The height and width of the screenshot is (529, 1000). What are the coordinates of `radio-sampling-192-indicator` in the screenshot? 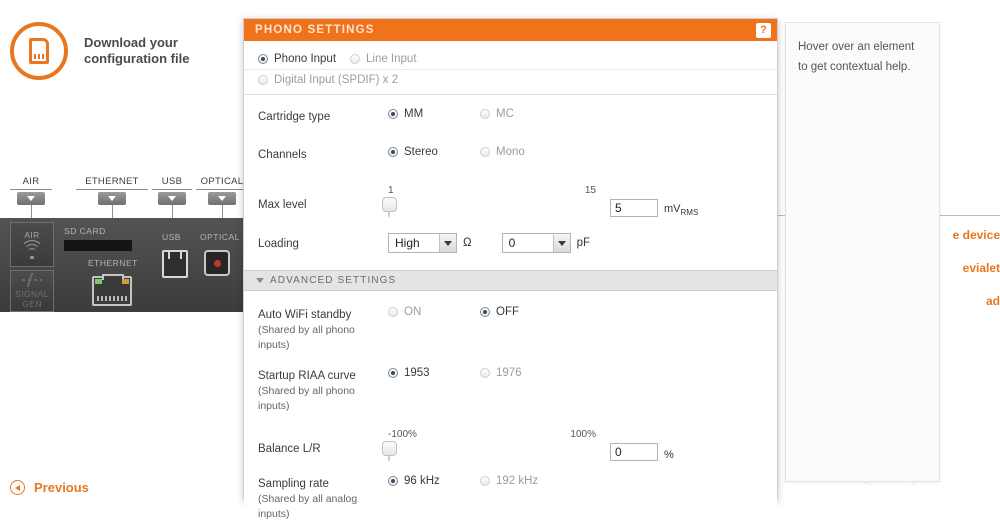 It's located at (485, 481).